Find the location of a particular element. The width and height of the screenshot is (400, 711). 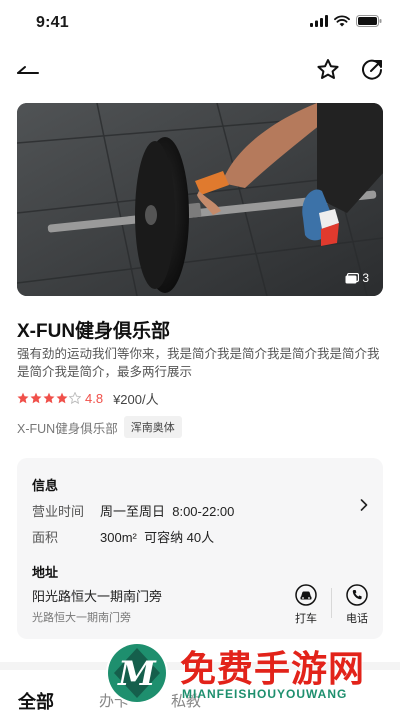

phone-icon is located at coordinates (357, 595).